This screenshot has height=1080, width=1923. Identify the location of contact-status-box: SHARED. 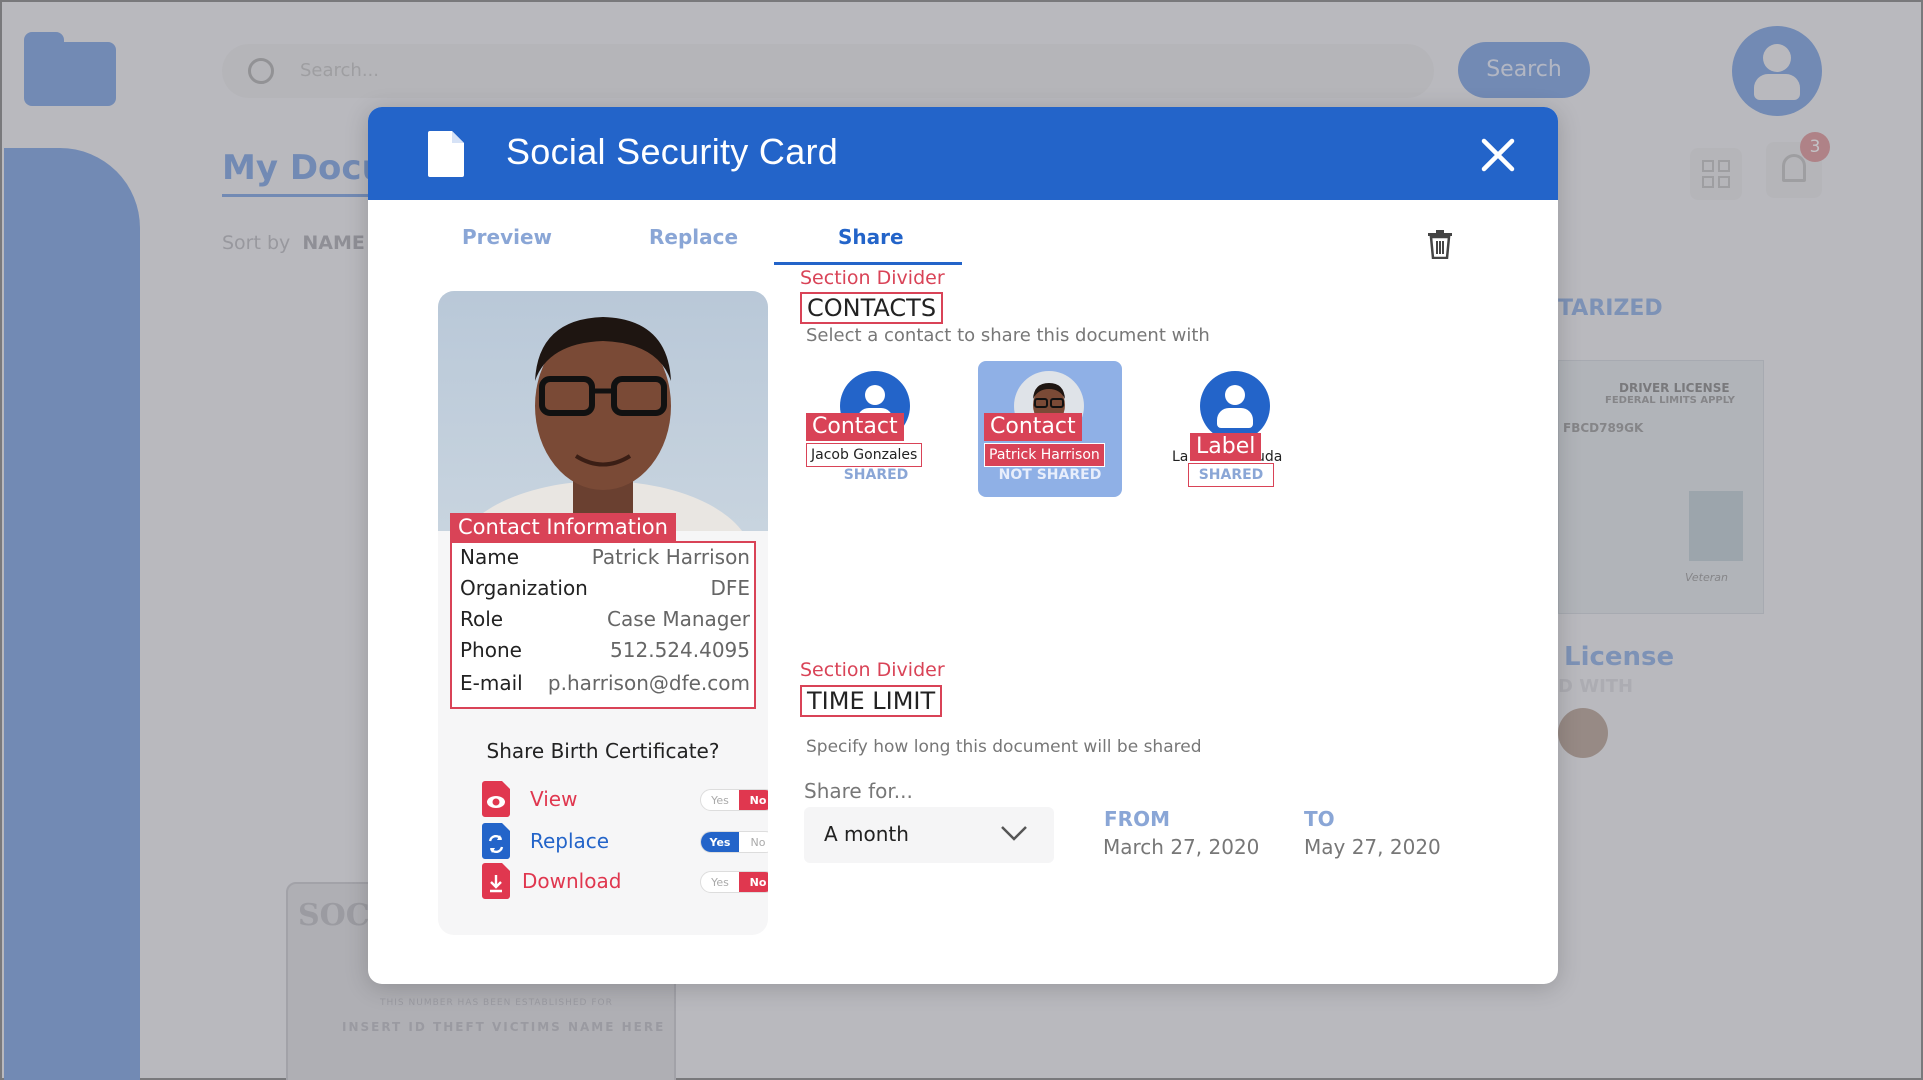
(1231, 475).